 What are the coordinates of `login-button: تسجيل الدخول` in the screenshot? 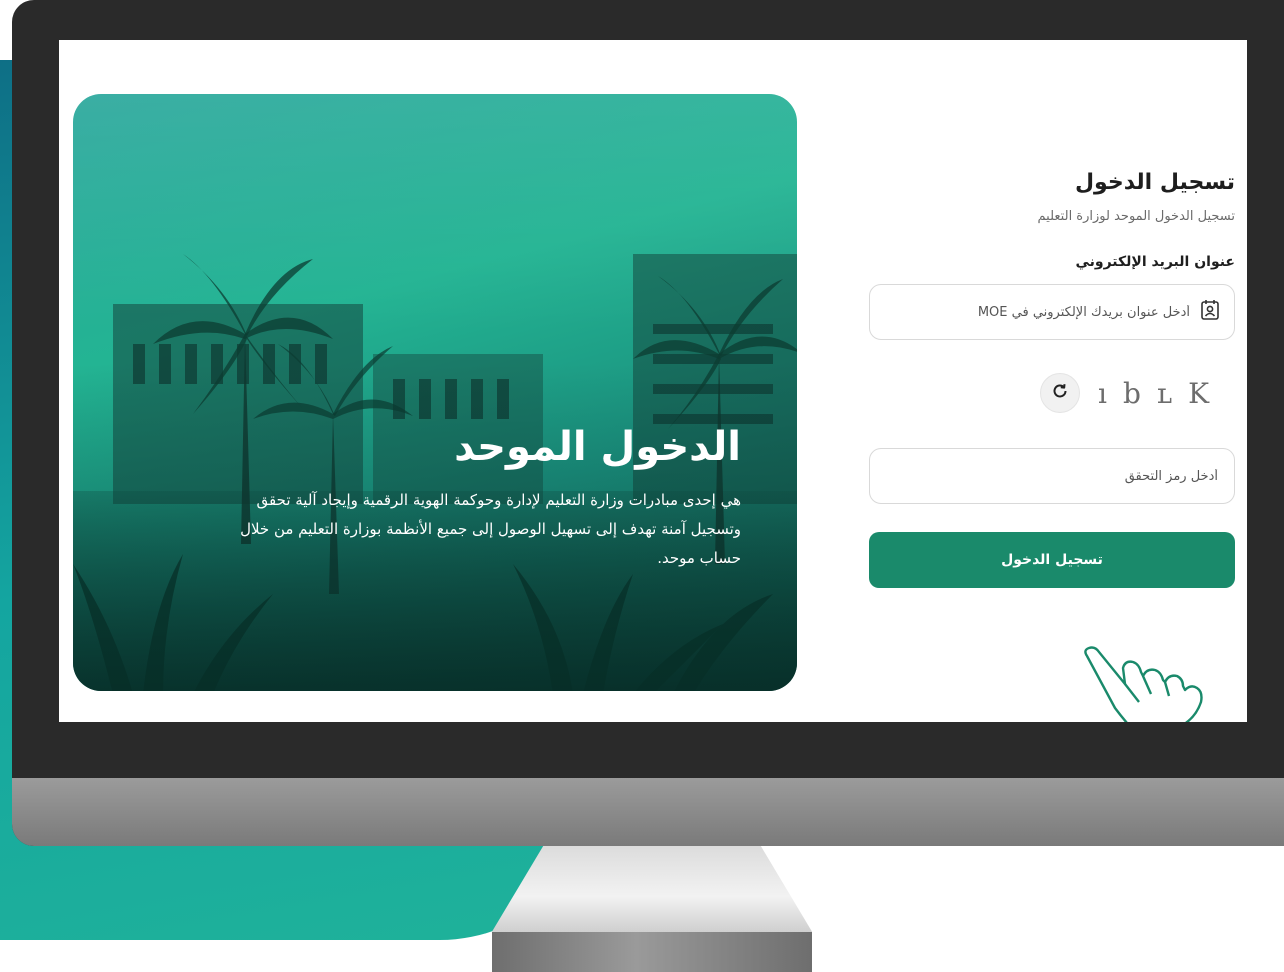 It's located at (1052, 560).